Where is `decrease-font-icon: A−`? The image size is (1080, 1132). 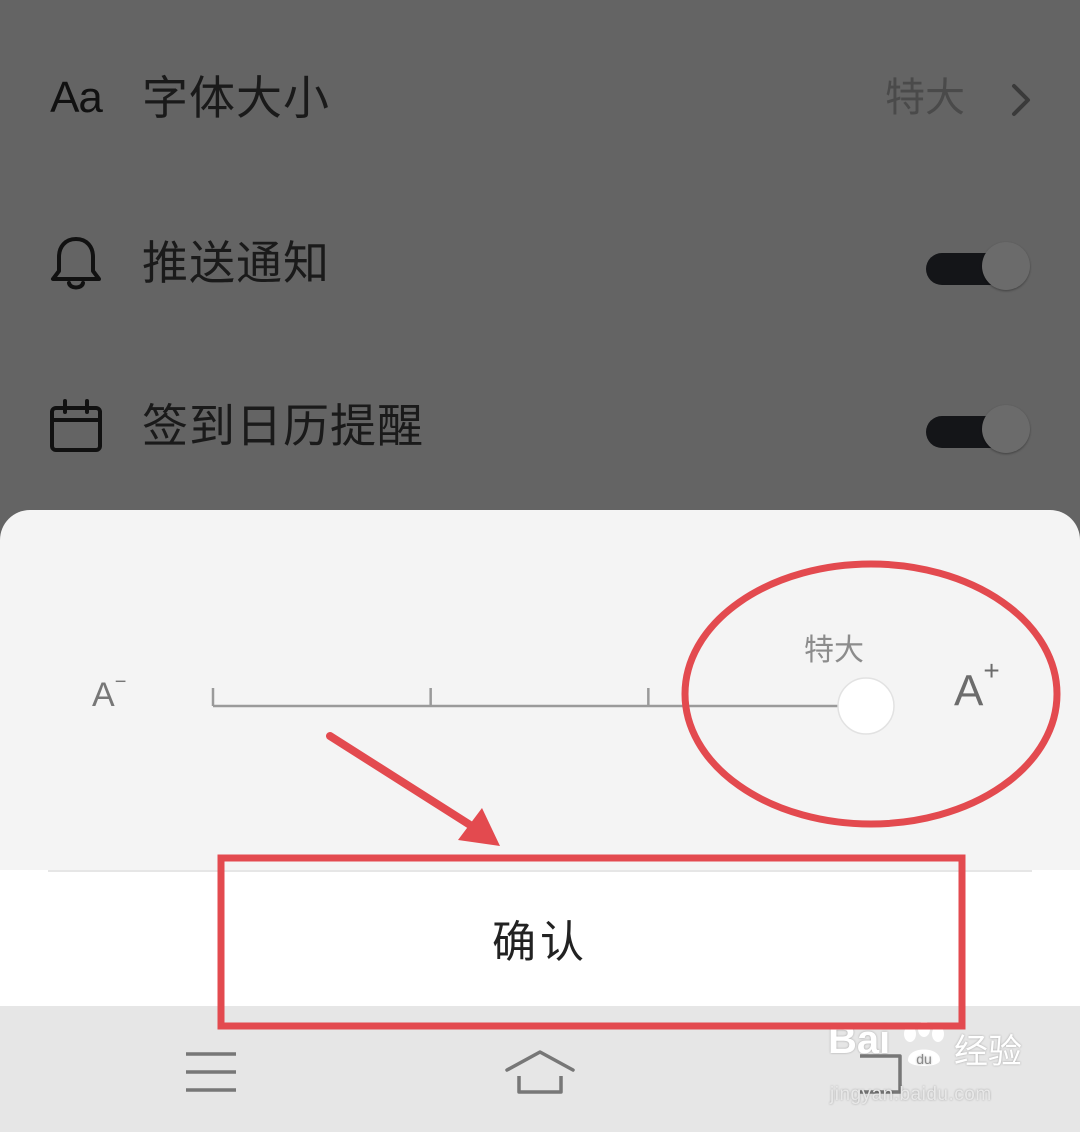
decrease-font-icon: A− is located at coordinates (109, 693).